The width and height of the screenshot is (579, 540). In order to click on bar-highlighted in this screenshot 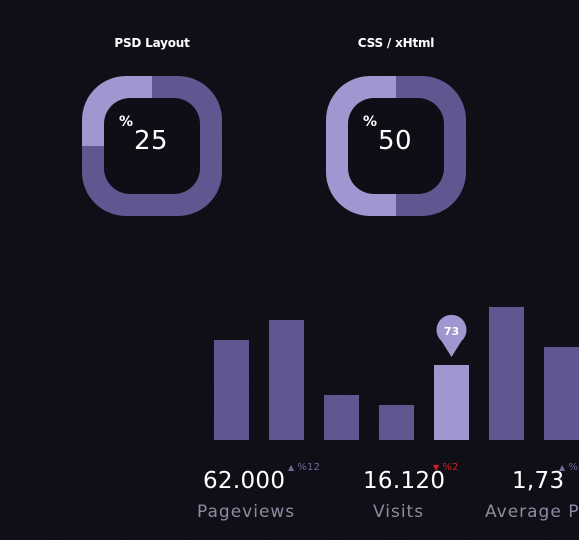, I will do `click(451, 402)`.